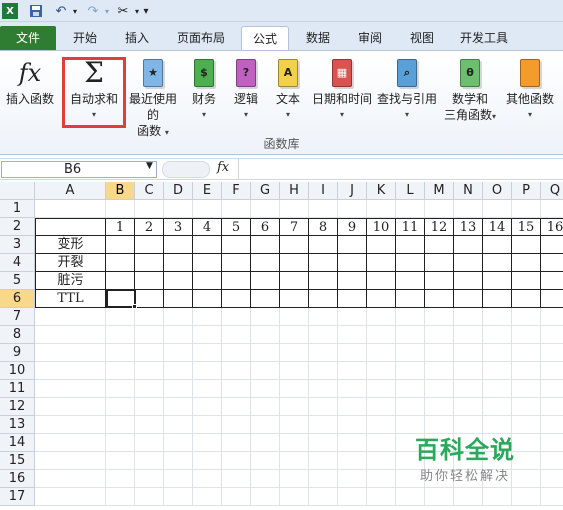  What do you see at coordinates (439, 299) in the screenshot?
I see `cell-m6` at bounding box center [439, 299].